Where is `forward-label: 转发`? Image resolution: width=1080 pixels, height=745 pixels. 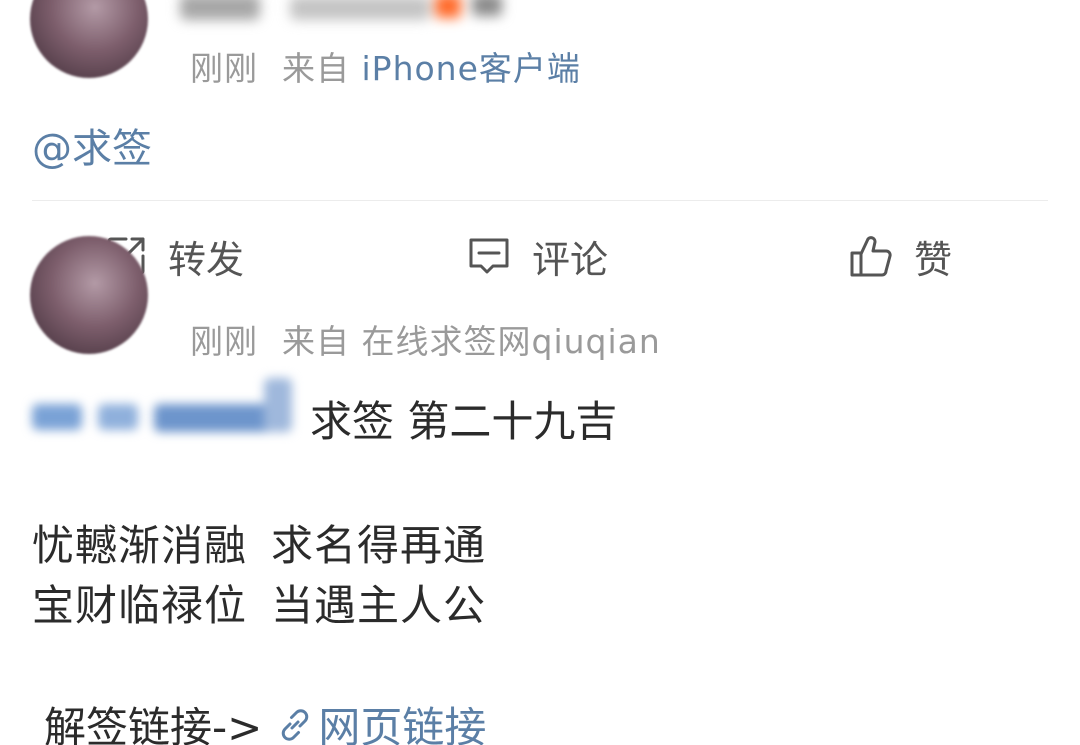 forward-label: 转发 is located at coordinates (206, 259).